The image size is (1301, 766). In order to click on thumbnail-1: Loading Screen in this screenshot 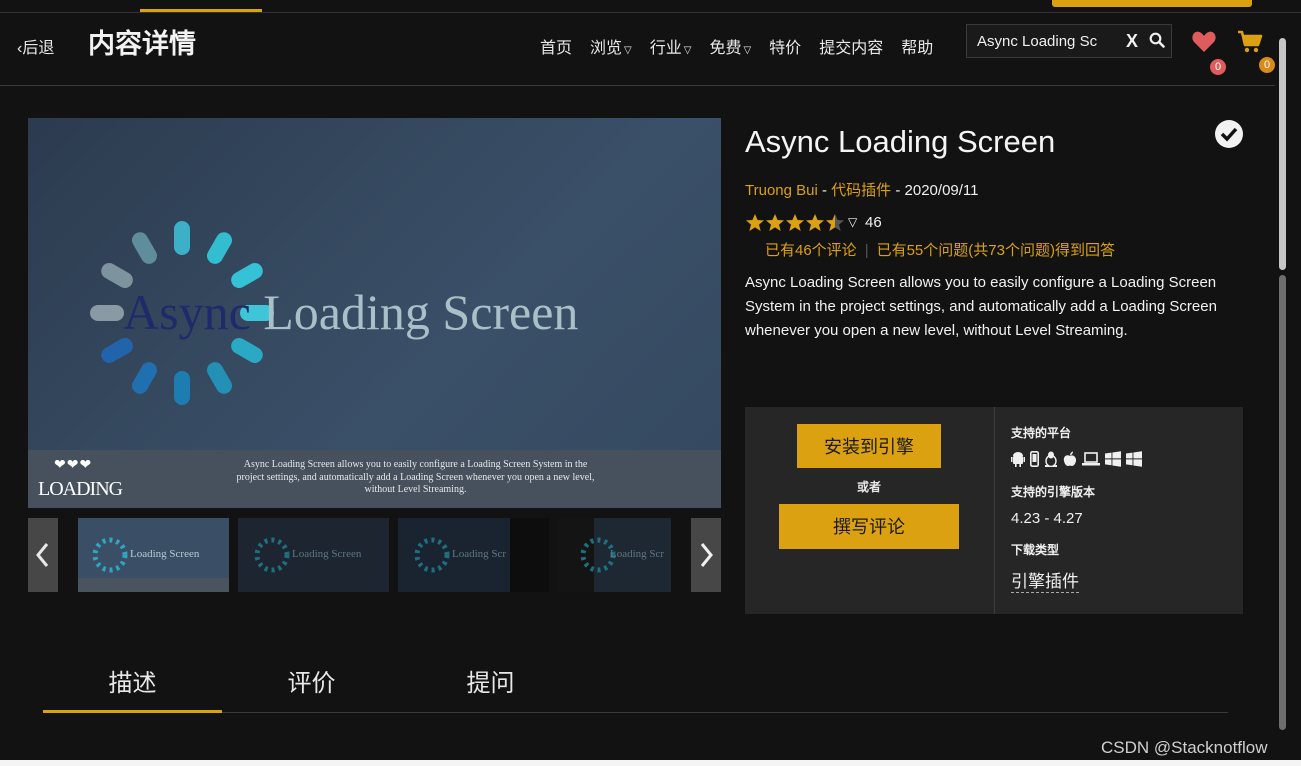, I will do `click(153, 555)`.